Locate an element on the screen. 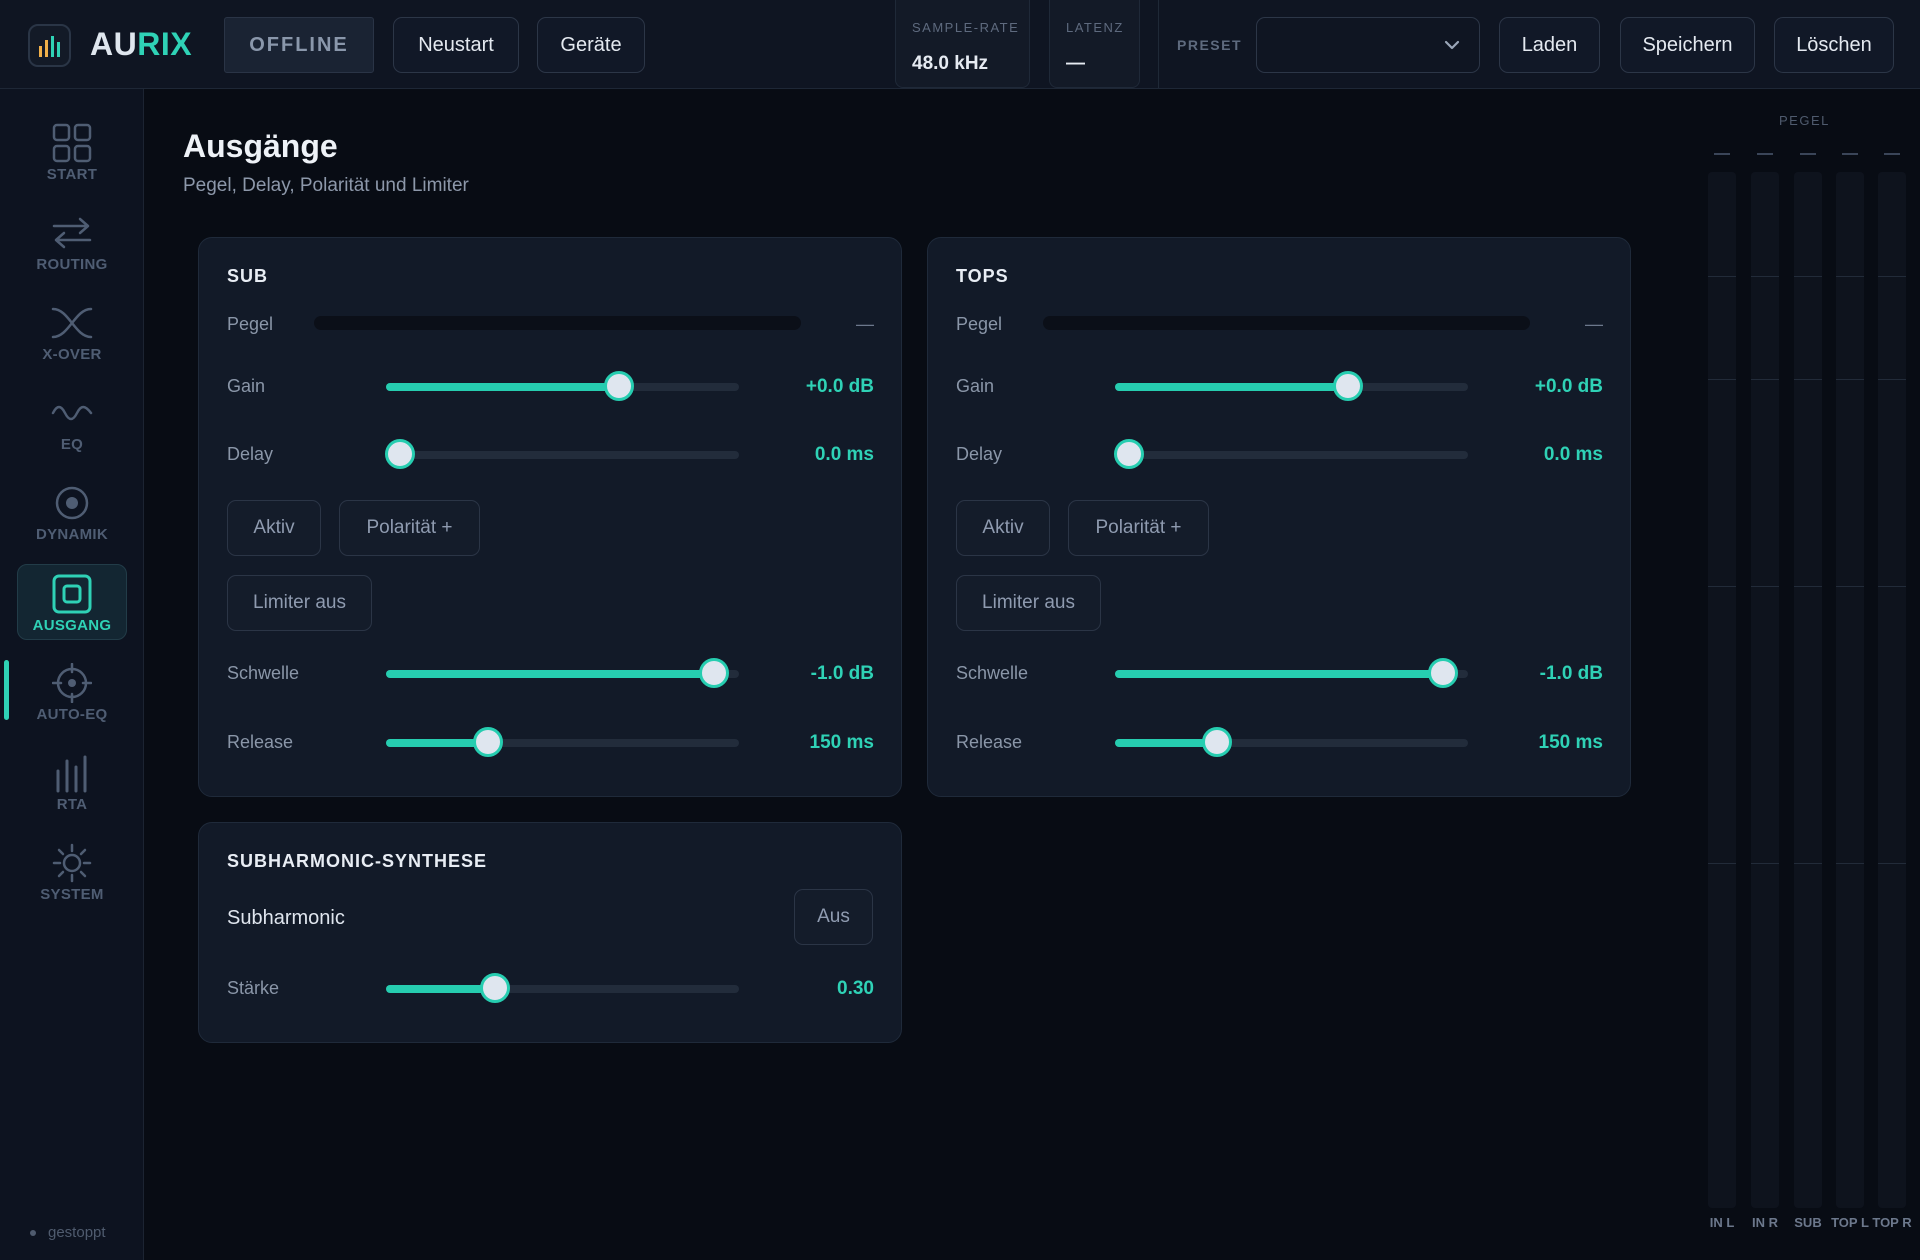 This screenshot has width=1920, height=1260. level-meter is located at coordinates (557, 323).